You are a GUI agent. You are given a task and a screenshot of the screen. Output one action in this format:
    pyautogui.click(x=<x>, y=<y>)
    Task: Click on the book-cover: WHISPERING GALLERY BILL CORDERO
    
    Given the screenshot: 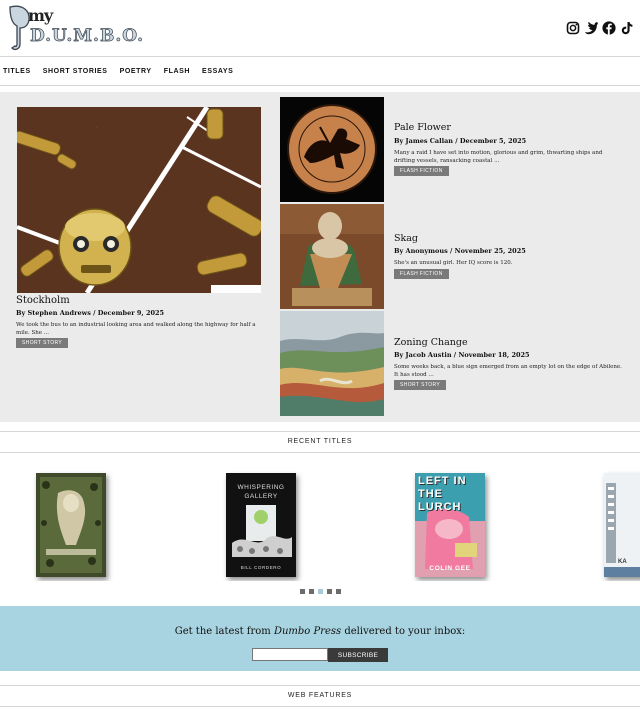 What is the action you would take?
    pyautogui.click(x=261, y=525)
    